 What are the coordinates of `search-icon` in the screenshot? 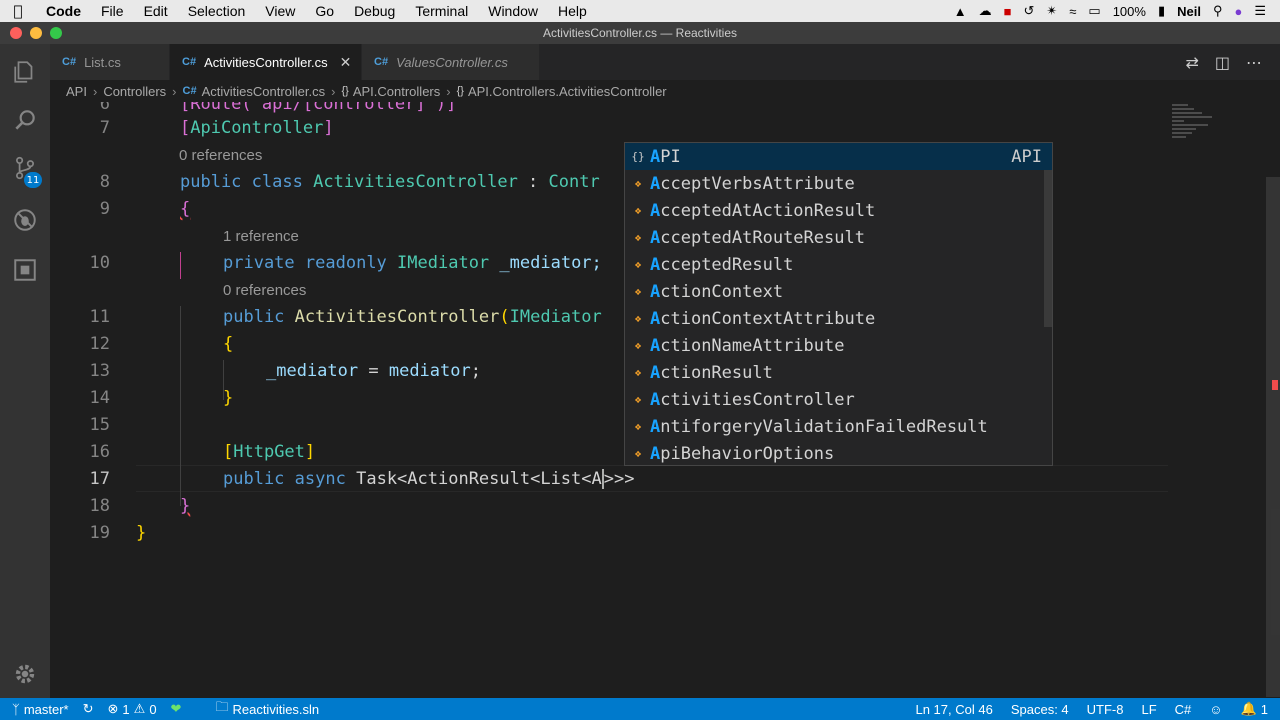 It's located at (25, 120).